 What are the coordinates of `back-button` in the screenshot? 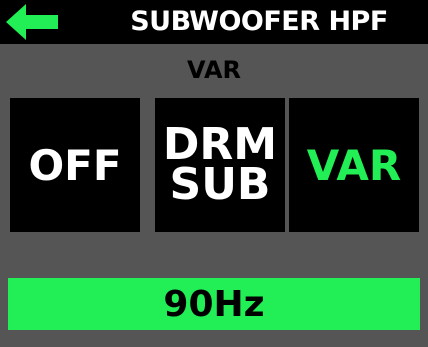 It's located at (32, 22).